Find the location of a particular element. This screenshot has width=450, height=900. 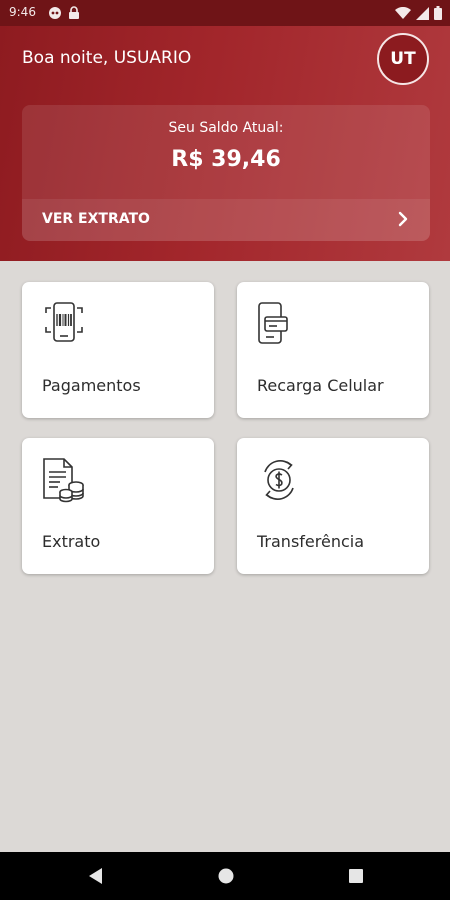

tile-pagamentos: Pagamentos is located at coordinates (118, 350).